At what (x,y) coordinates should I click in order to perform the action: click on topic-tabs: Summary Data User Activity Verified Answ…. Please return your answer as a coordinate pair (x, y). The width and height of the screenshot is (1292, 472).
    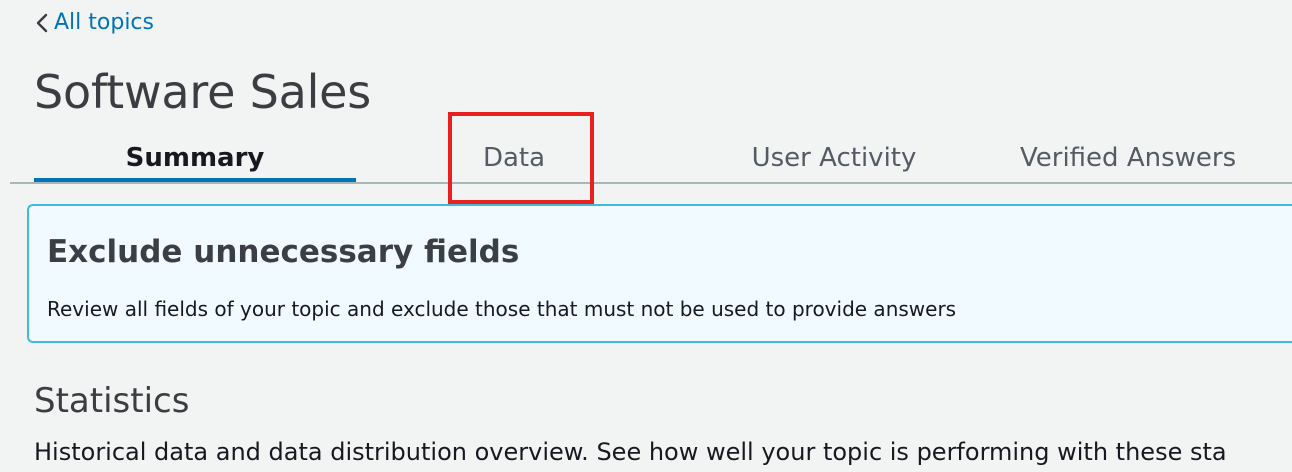
    Looking at the image, I should click on (646, 159).